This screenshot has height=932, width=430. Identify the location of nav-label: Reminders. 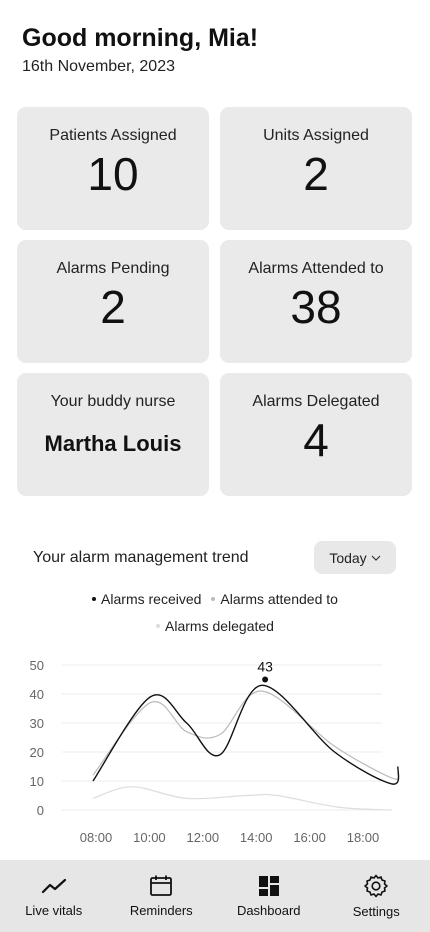
(161, 910).